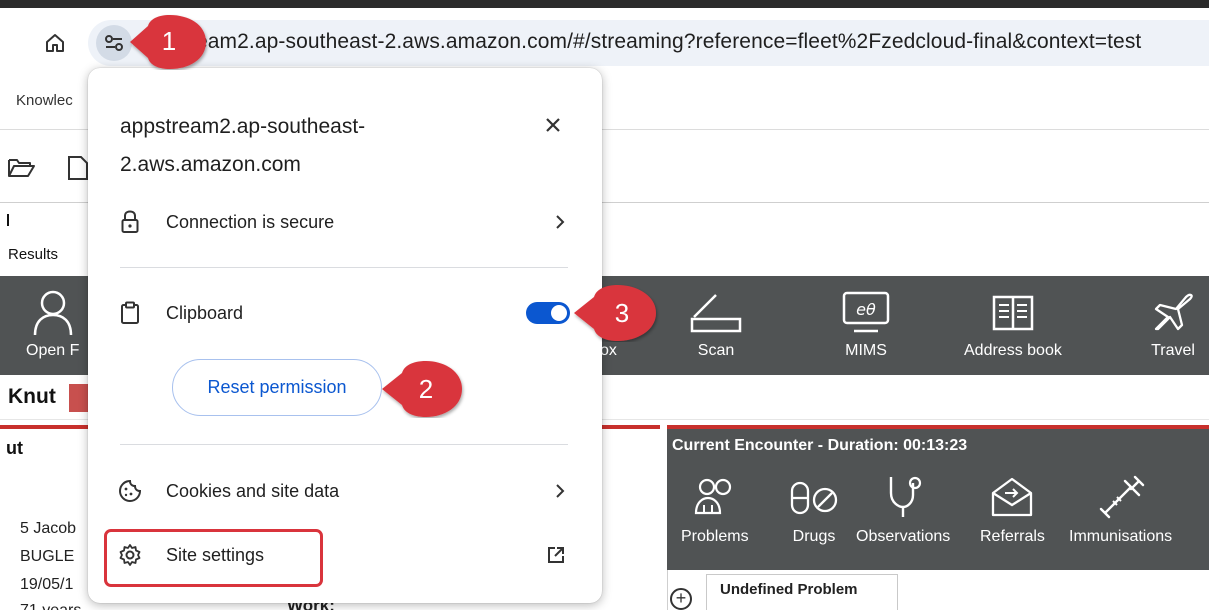 This screenshot has height=610, width=1209. What do you see at coordinates (681, 599) in the screenshot?
I see `add-problem-icon: +` at bounding box center [681, 599].